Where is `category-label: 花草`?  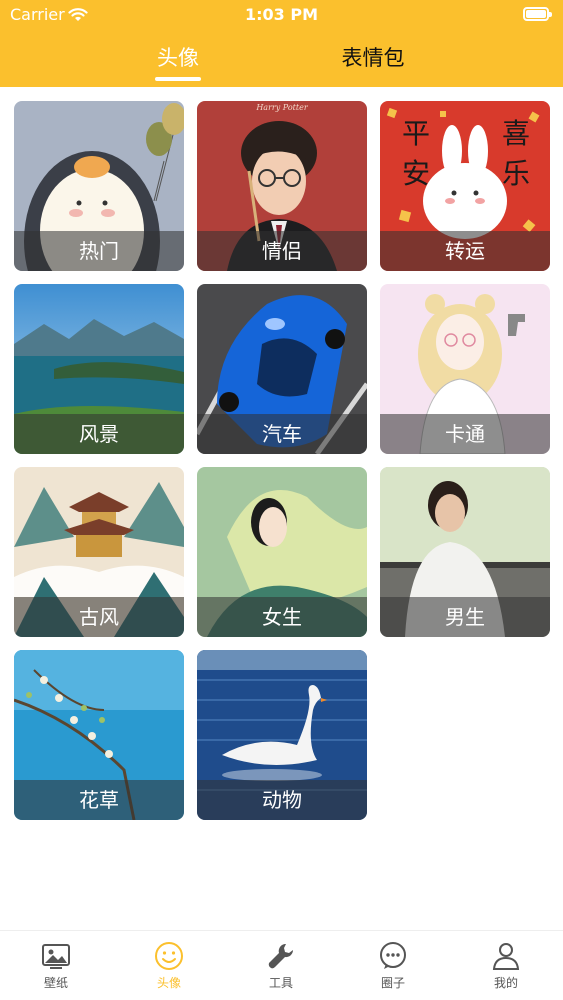
category-label: 花草 is located at coordinates (99, 800).